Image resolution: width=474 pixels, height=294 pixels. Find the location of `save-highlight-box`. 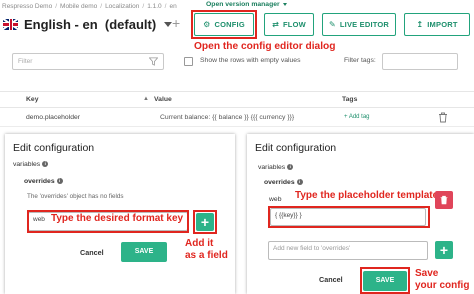

save-highlight-box is located at coordinates (385, 280).